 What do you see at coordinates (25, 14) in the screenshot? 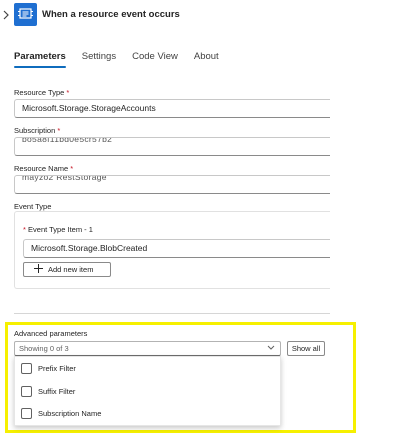
I see `event-grid-icon` at bounding box center [25, 14].